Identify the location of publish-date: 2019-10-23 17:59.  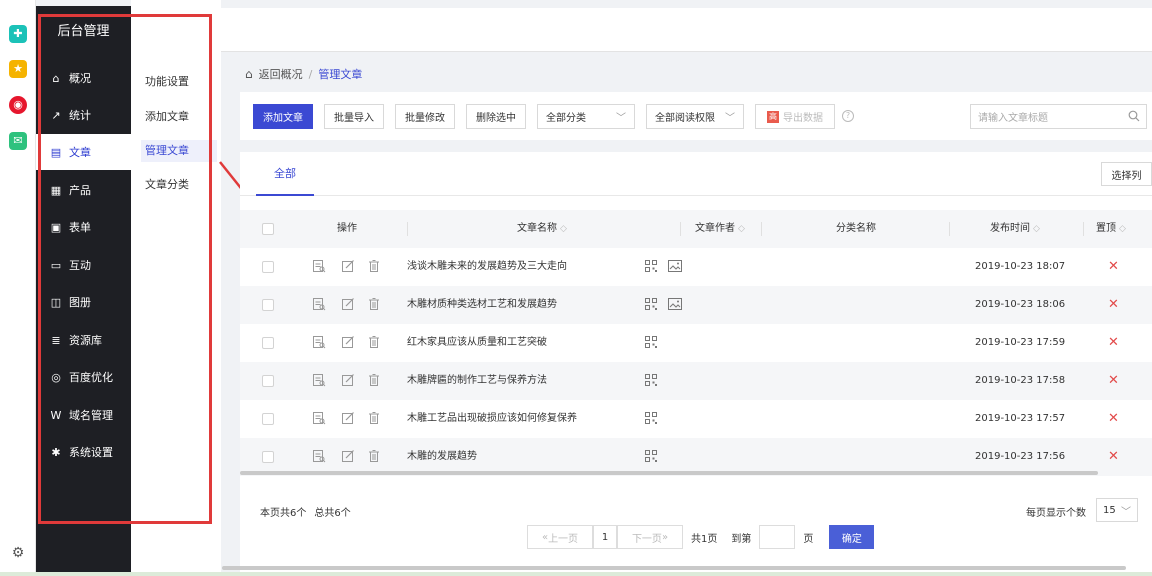
(1020, 342).